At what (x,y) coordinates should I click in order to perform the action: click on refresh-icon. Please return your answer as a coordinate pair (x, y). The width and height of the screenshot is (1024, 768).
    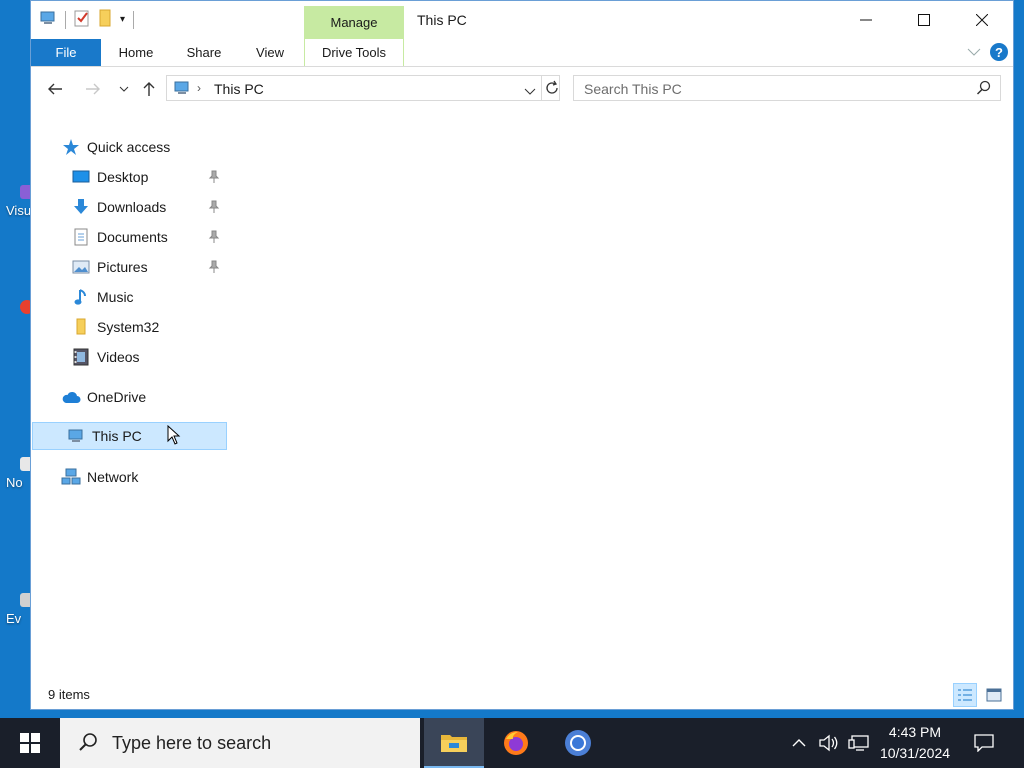
    Looking at the image, I should click on (552, 89).